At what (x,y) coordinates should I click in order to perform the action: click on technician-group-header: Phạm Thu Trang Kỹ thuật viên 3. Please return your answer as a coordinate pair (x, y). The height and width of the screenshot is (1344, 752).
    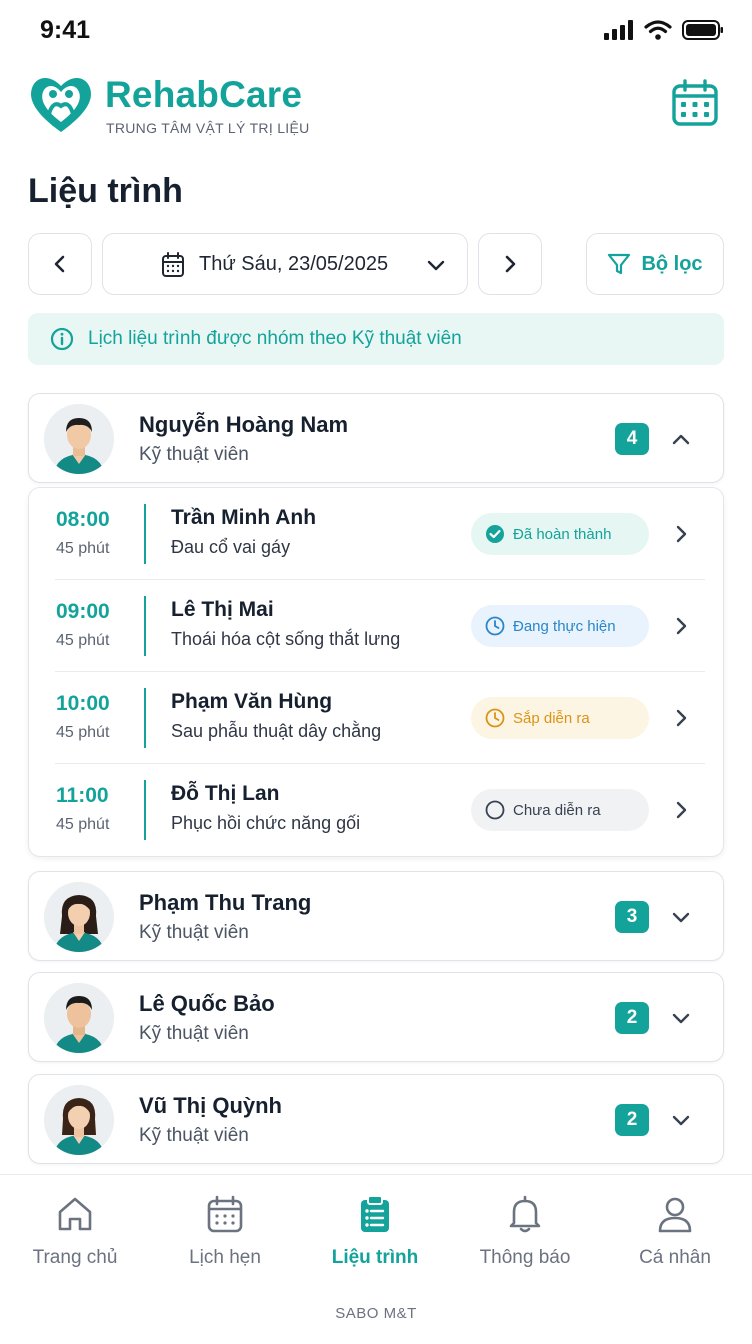
    Looking at the image, I should click on (376, 916).